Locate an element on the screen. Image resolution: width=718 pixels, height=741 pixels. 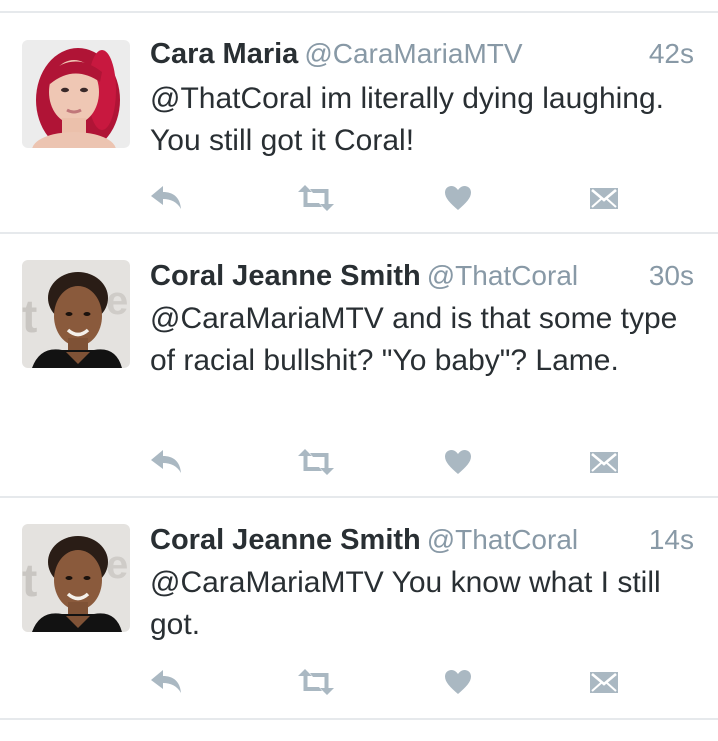
author-handle: @CaraMariaMTV is located at coordinates (413, 53).